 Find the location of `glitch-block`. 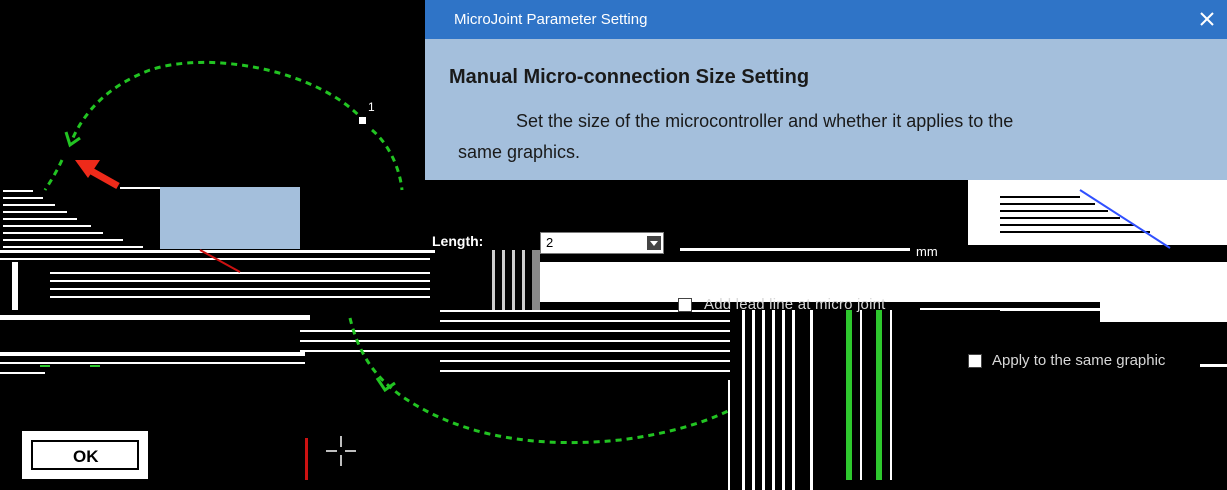

glitch-block is located at coordinates (230, 218).